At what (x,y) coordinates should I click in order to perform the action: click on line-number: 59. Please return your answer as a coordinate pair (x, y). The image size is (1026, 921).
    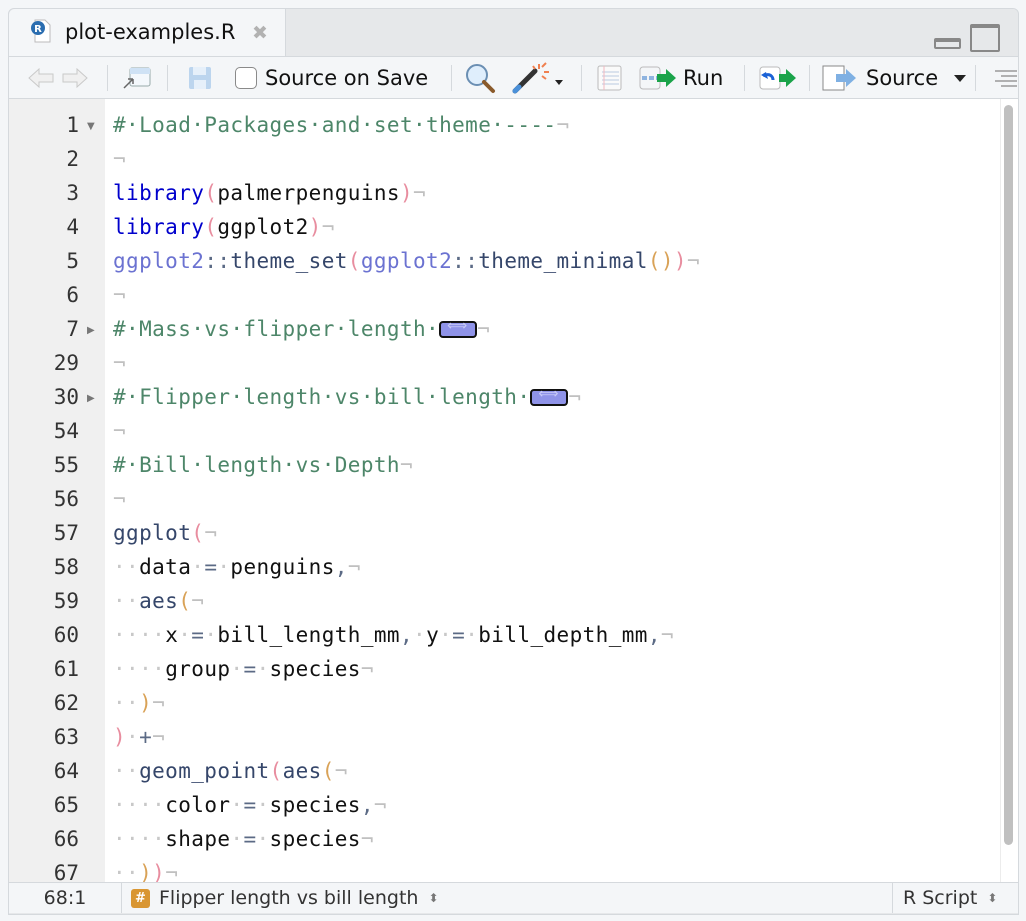
    Looking at the image, I should click on (66, 601).